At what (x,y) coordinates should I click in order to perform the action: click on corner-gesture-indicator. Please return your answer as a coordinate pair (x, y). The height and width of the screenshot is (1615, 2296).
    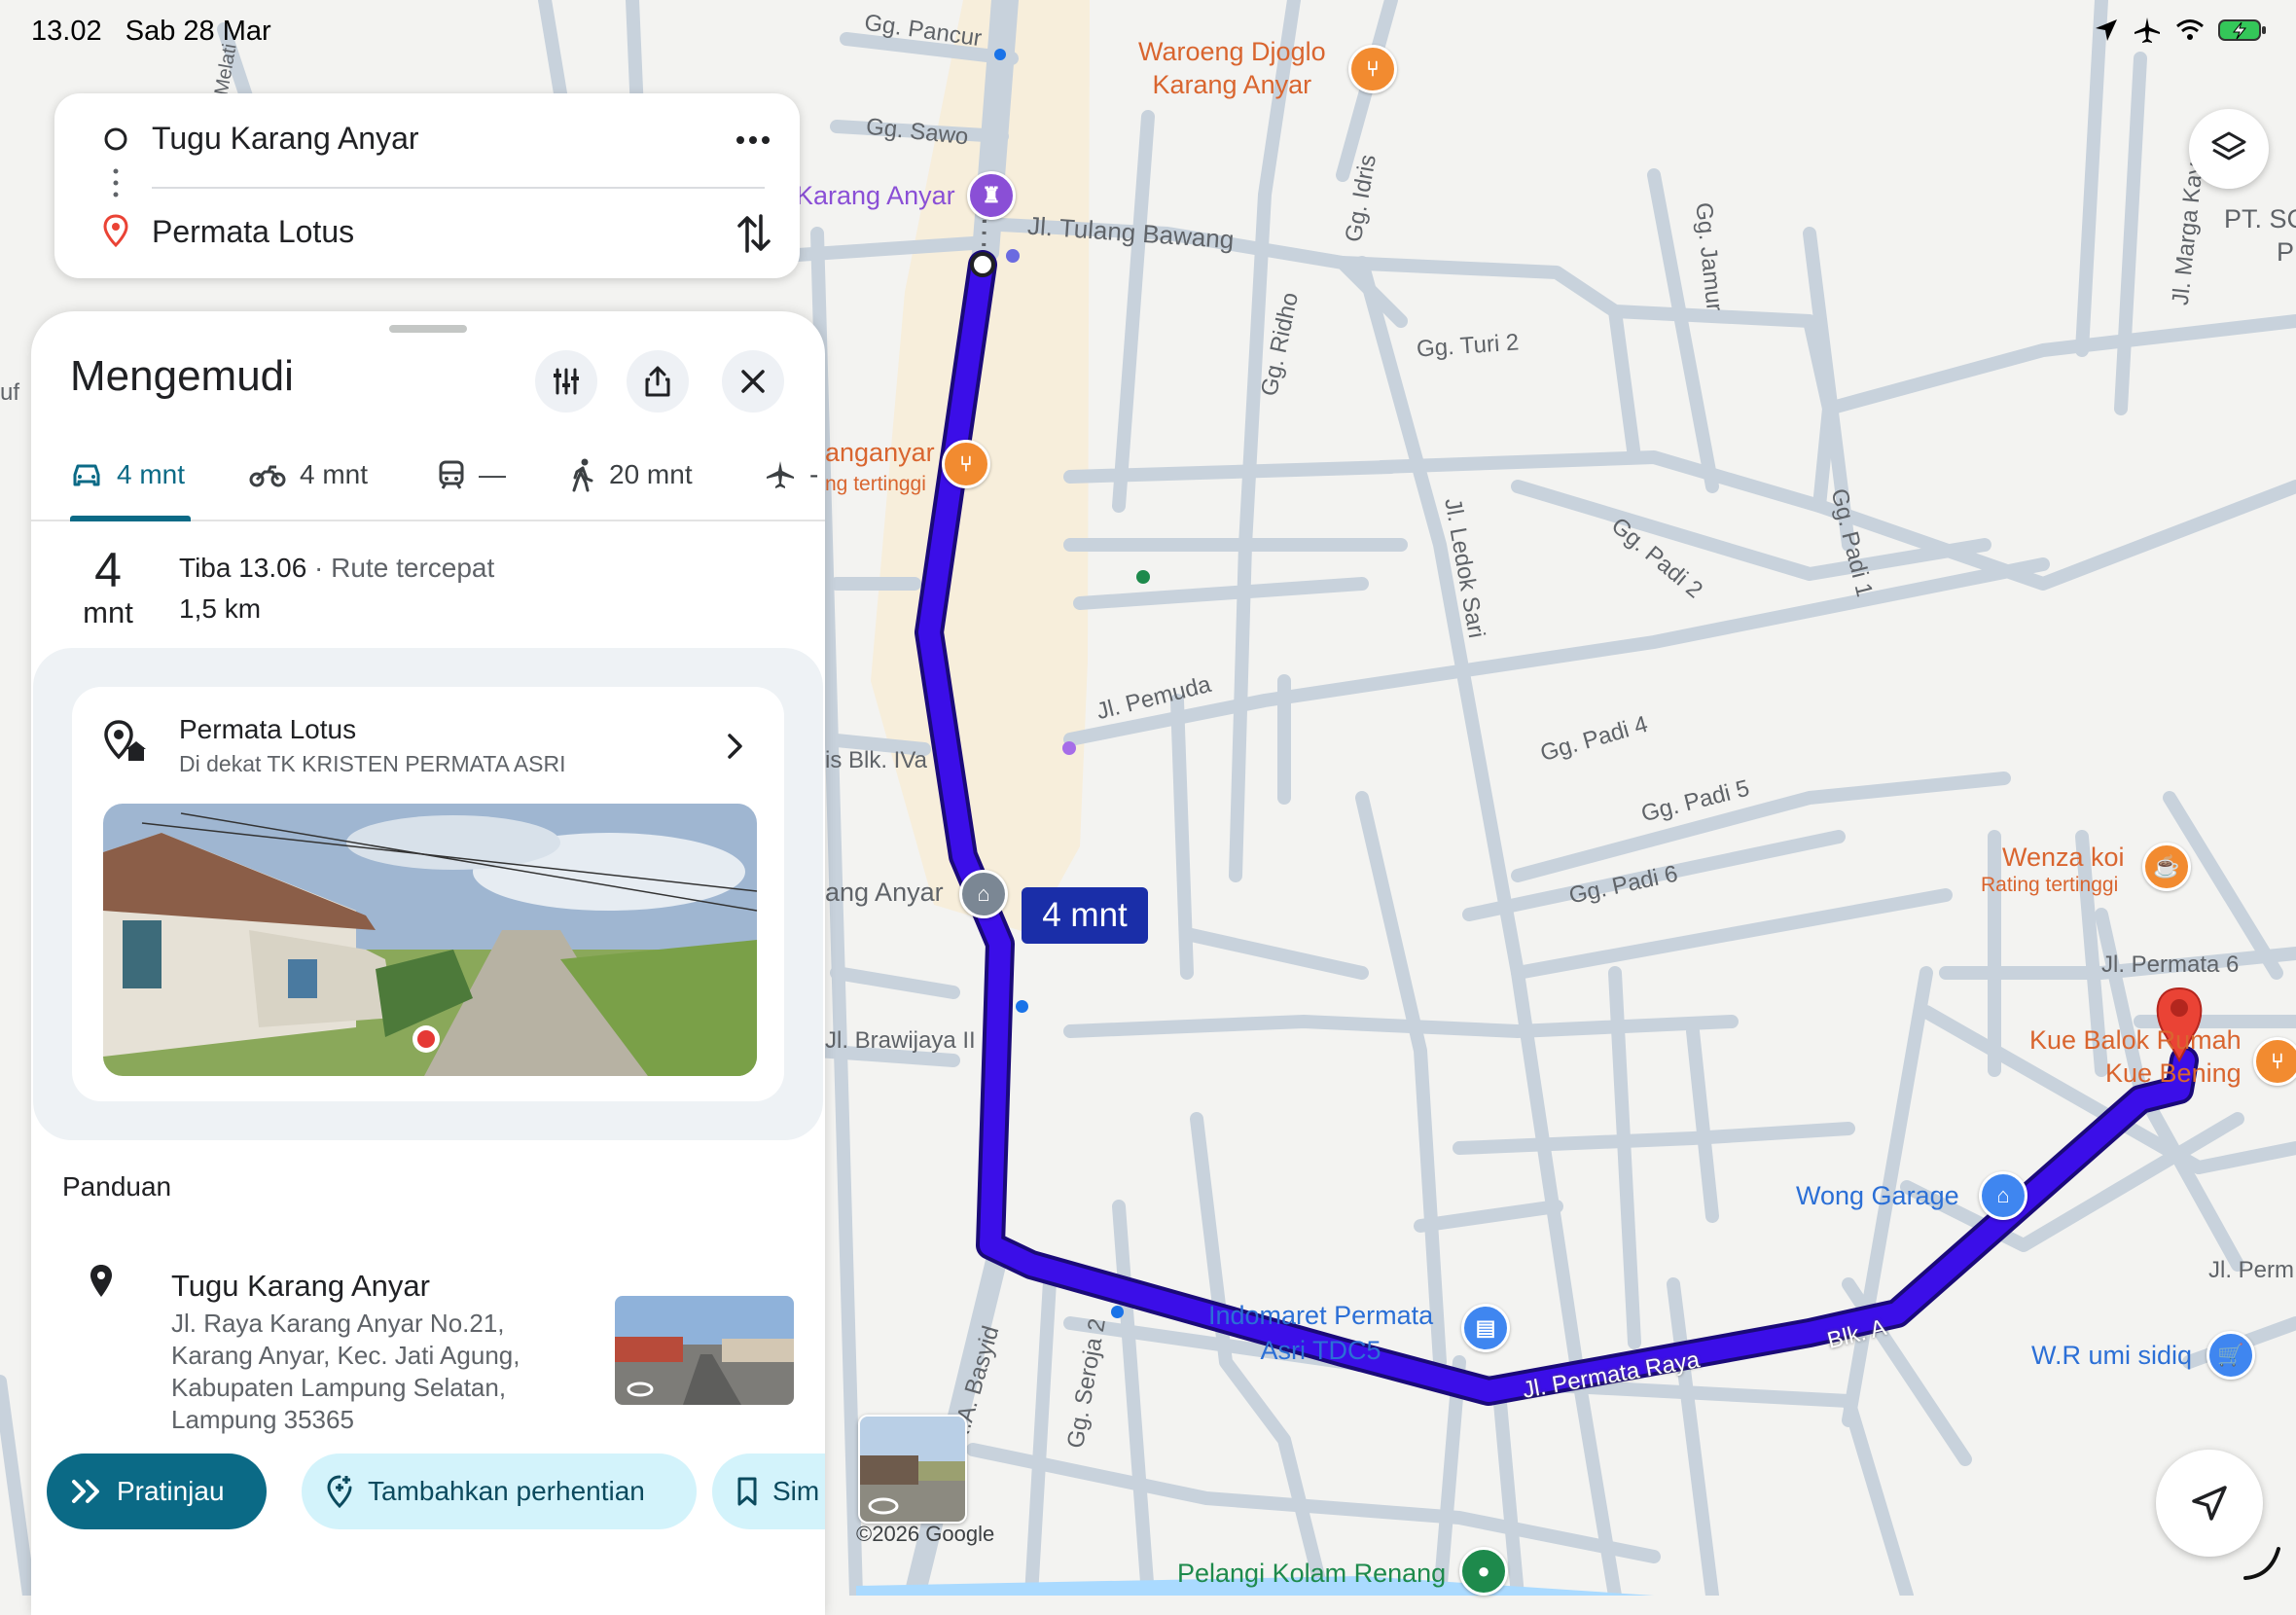
    Looking at the image, I should click on (2261, 1564).